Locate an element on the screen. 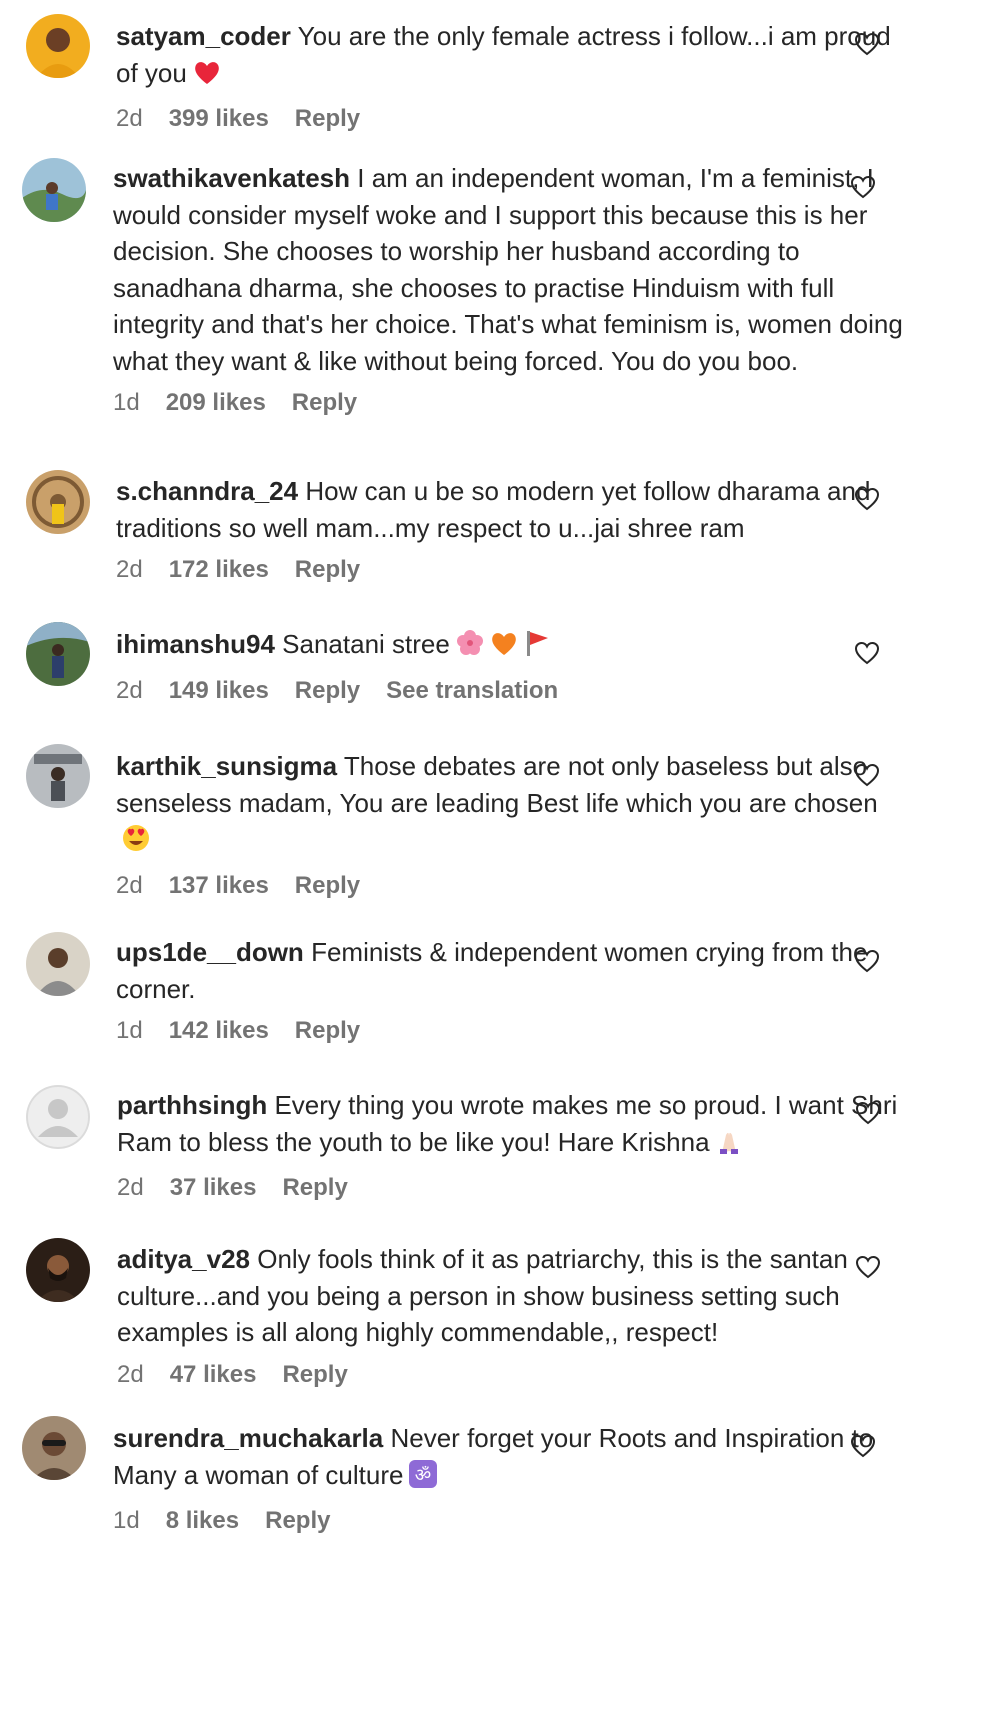 The image size is (990, 1726). comment-meta: 2d 137 likes Reply is located at coordinates (511, 886).